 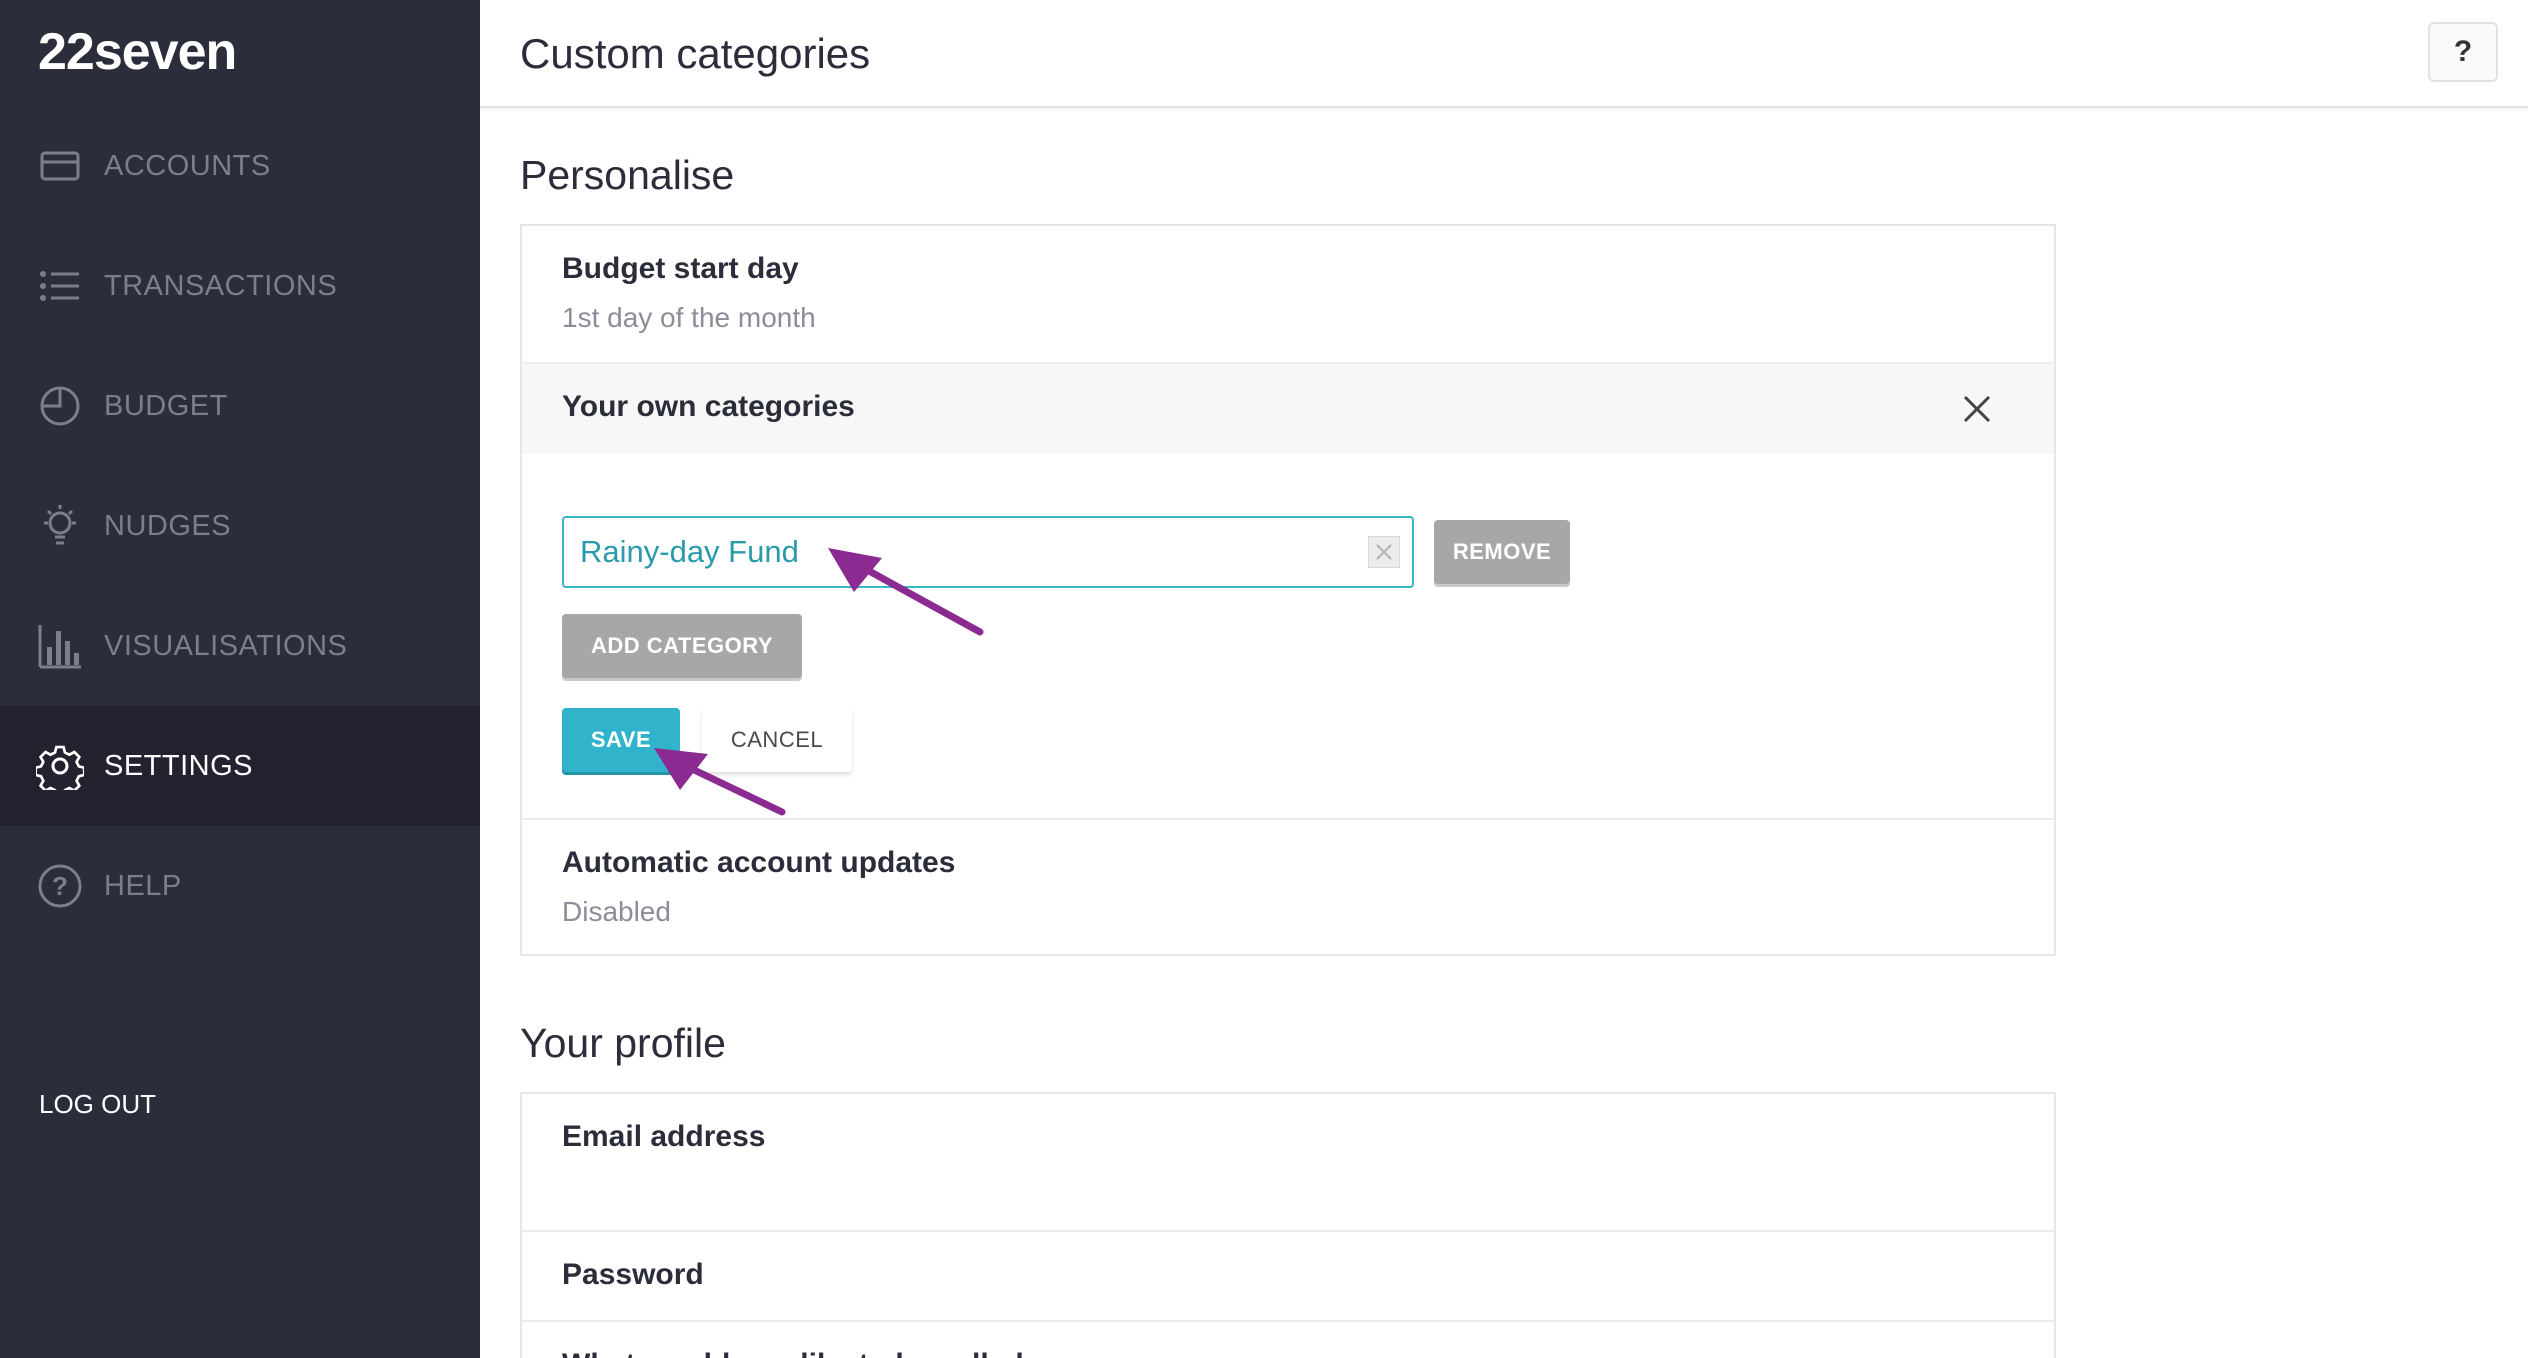 What do you see at coordinates (60, 526) in the screenshot?
I see `lightbulb-icon` at bounding box center [60, 526].